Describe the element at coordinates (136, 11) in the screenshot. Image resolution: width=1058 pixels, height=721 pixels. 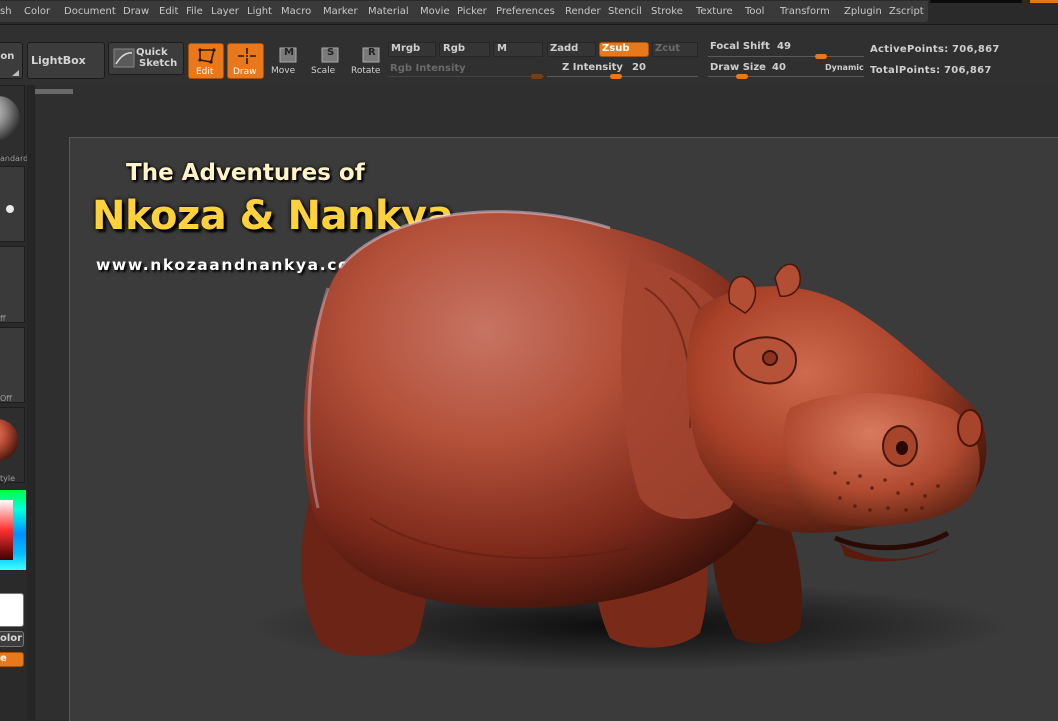
I see `menu-item-draw: Draw` at that location.